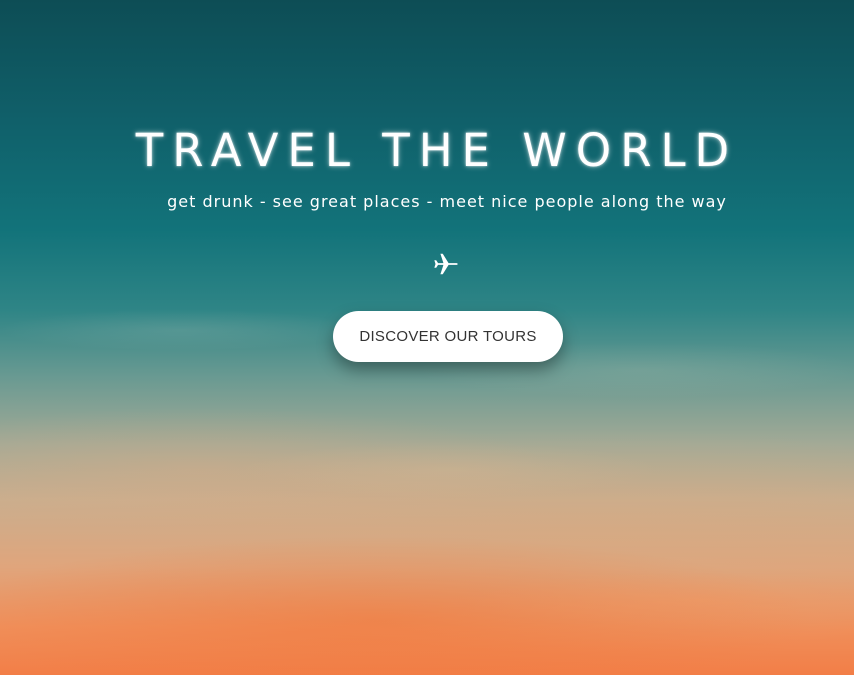  Describe the element at coordinates (437, 150) in the screenshot. I see `hero-headline: TRAVEL THE WORLD` at that location.